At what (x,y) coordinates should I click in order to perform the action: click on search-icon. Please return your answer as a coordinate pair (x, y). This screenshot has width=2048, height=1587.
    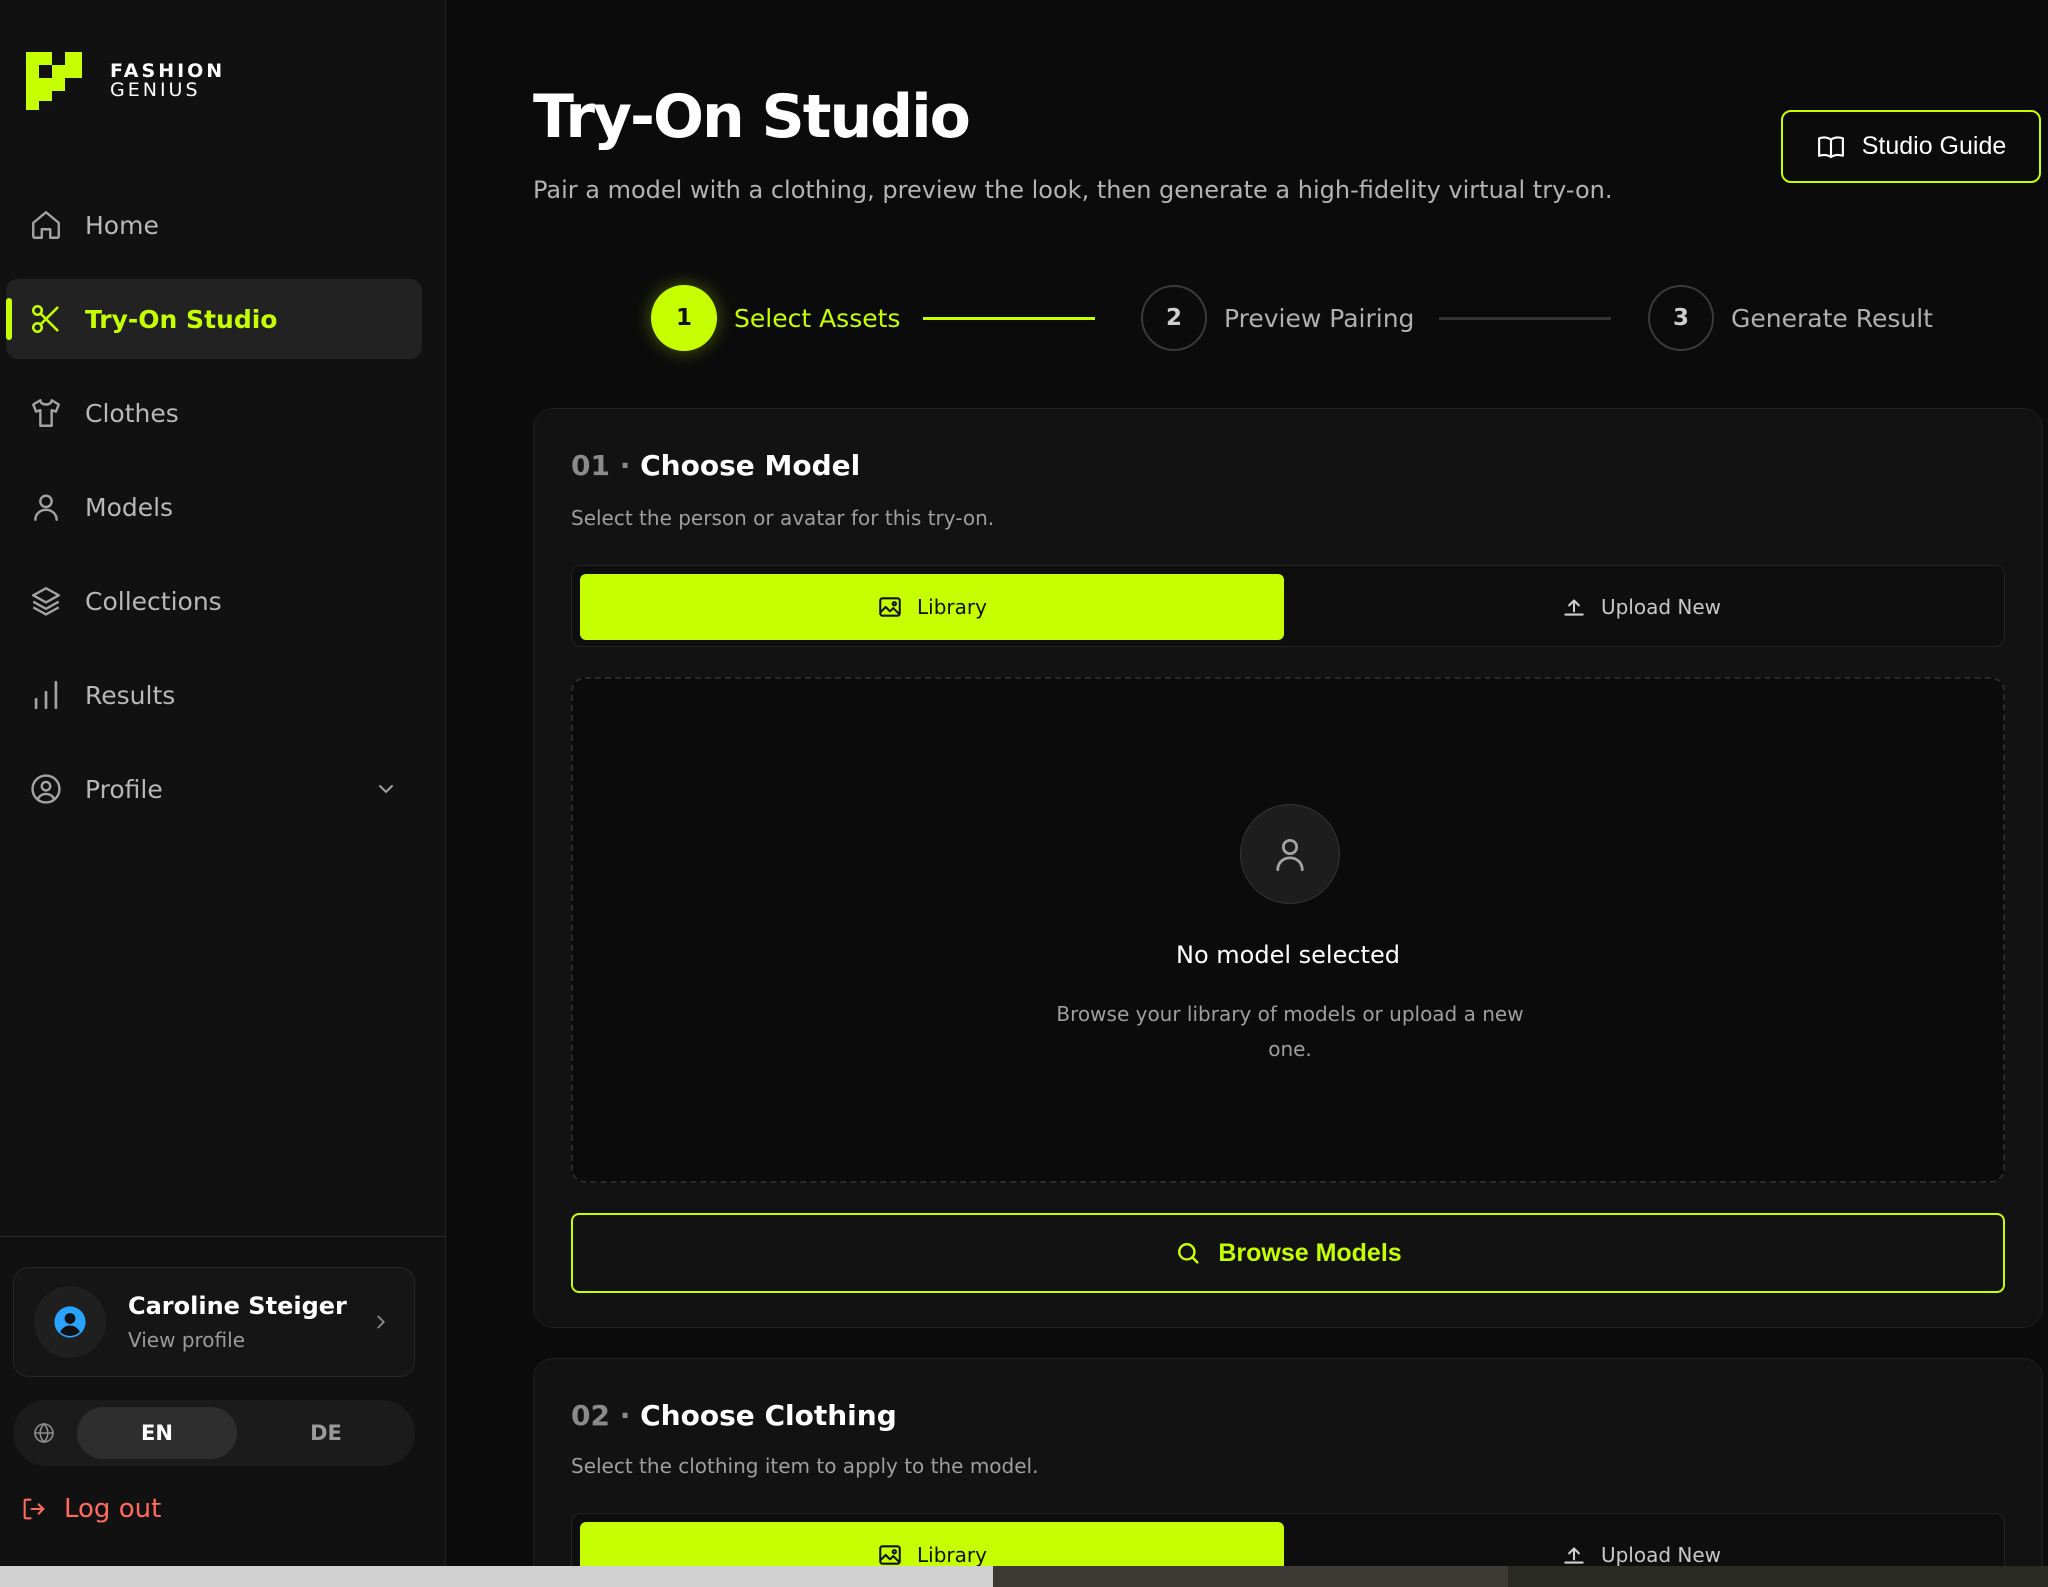
    Looking at the image, I should click on (1188, 1253).